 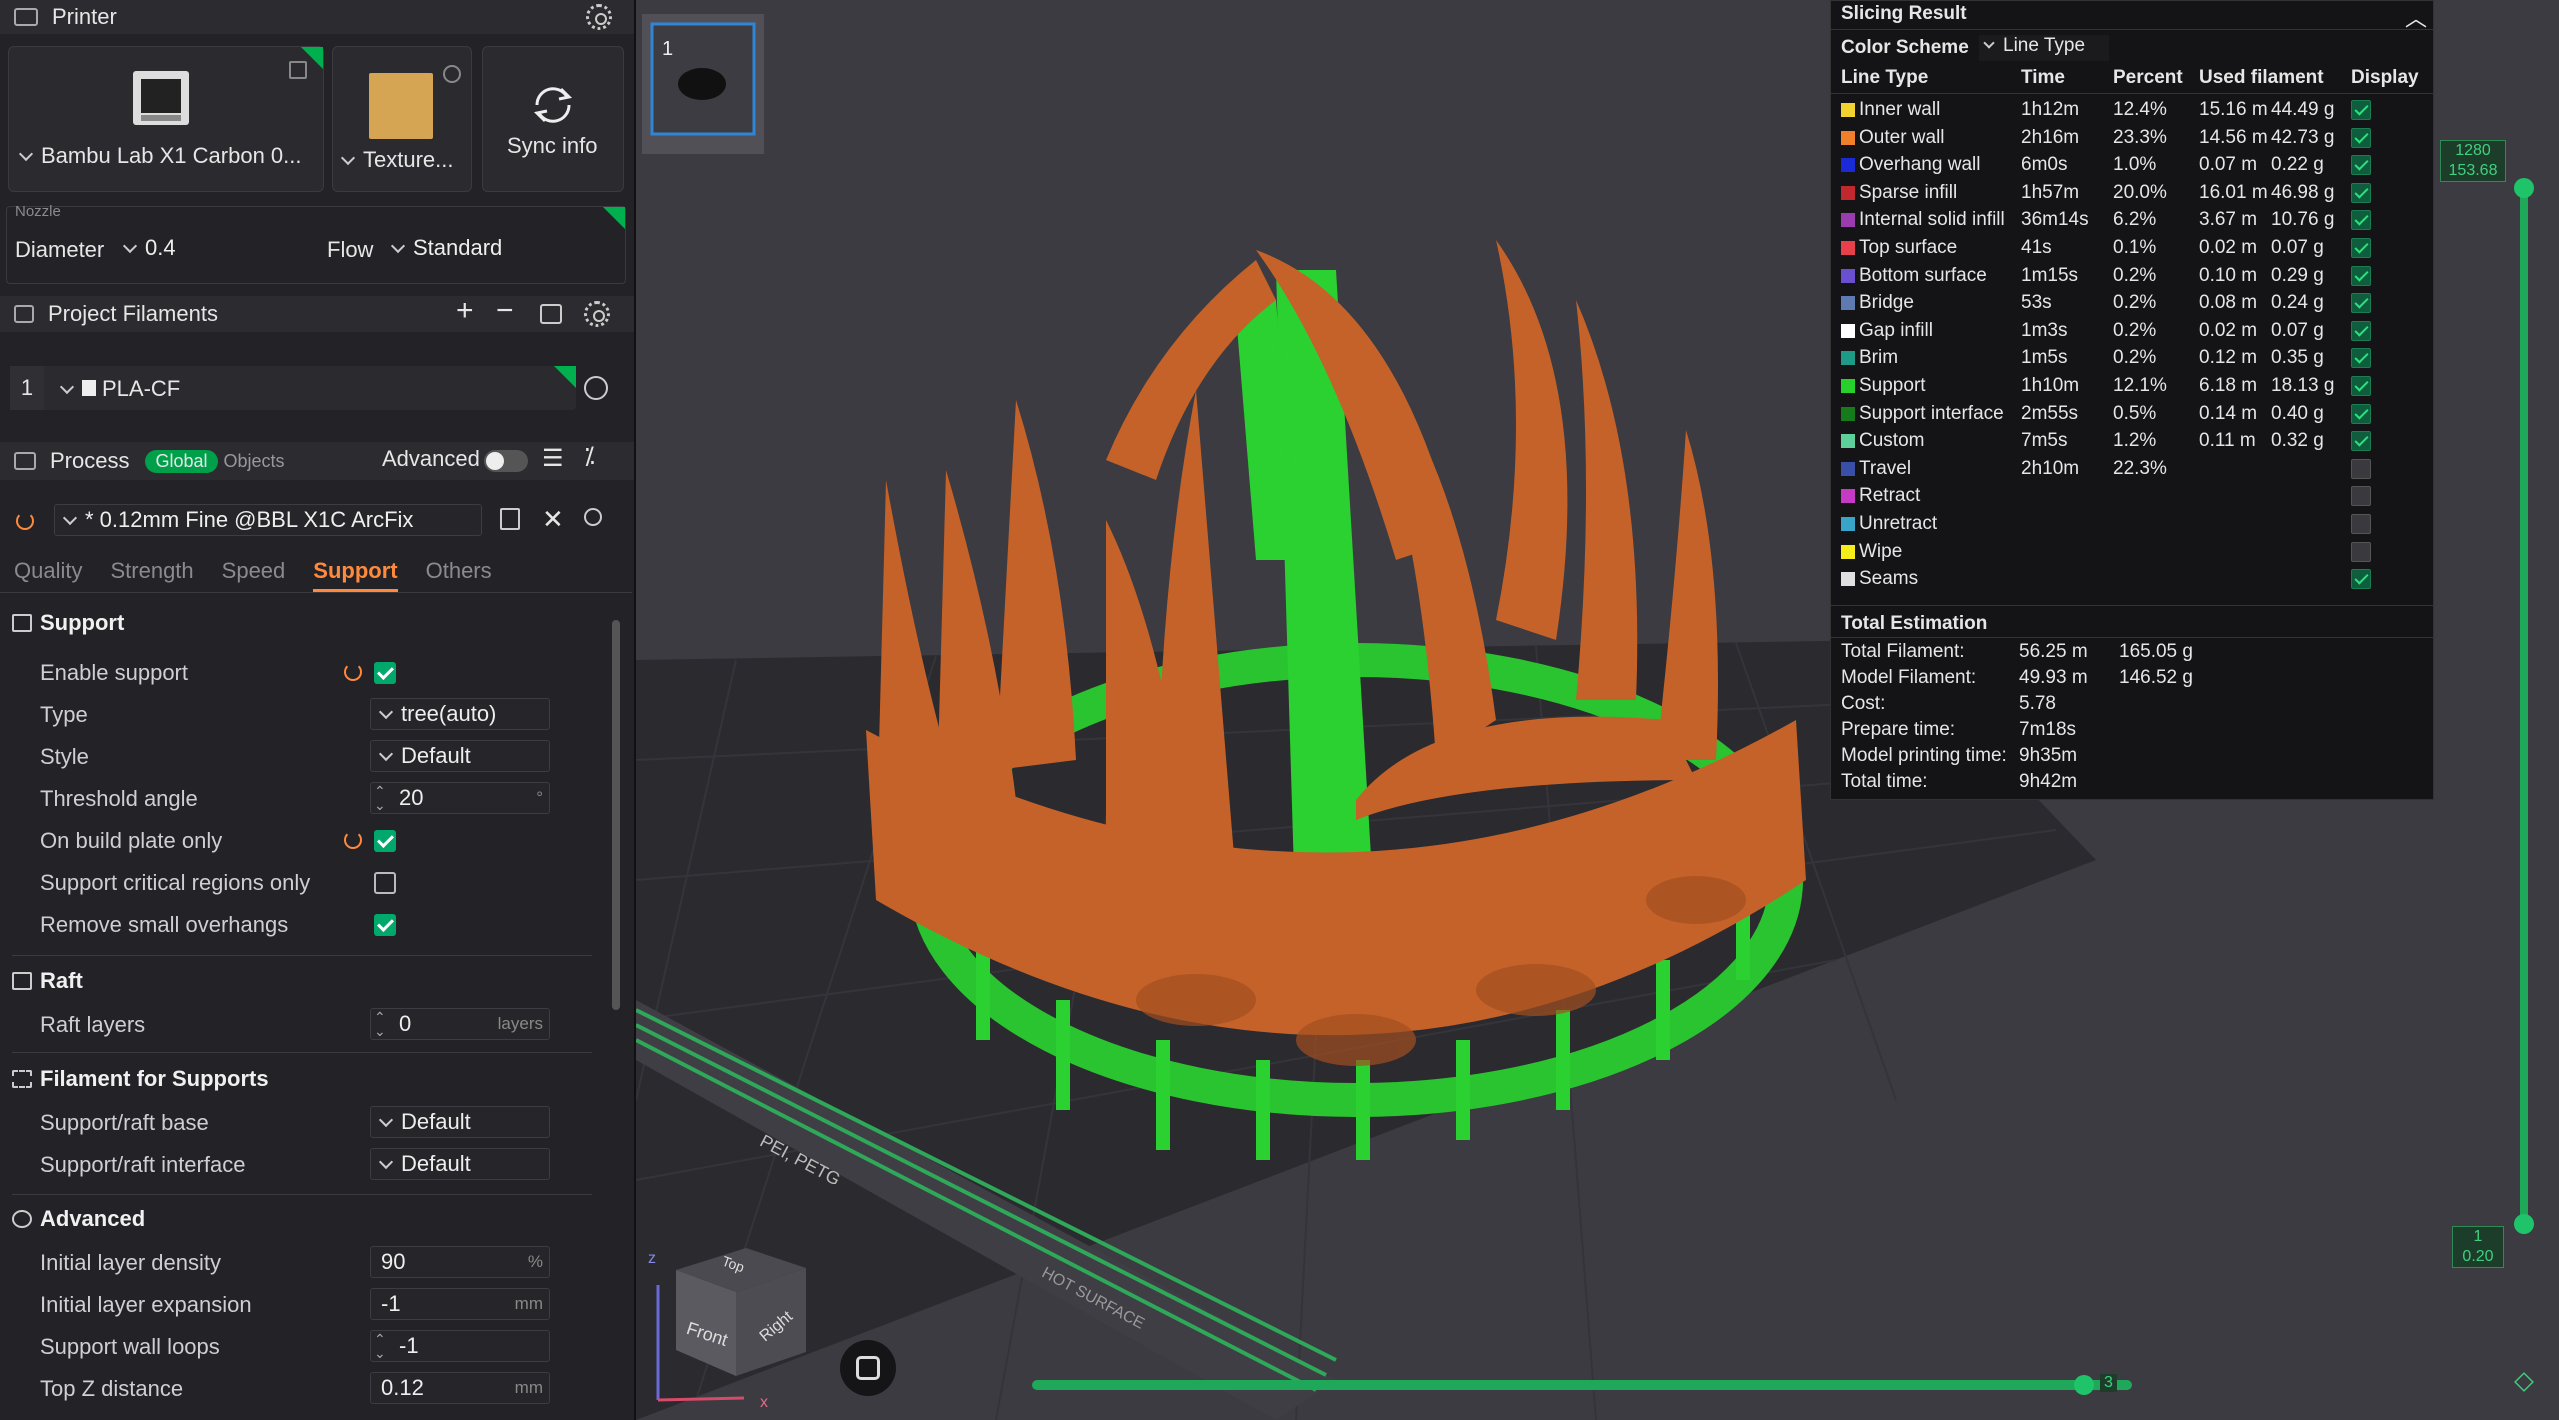 I want to click on close-preset-icon: ✕, so click(x=553, y=519).